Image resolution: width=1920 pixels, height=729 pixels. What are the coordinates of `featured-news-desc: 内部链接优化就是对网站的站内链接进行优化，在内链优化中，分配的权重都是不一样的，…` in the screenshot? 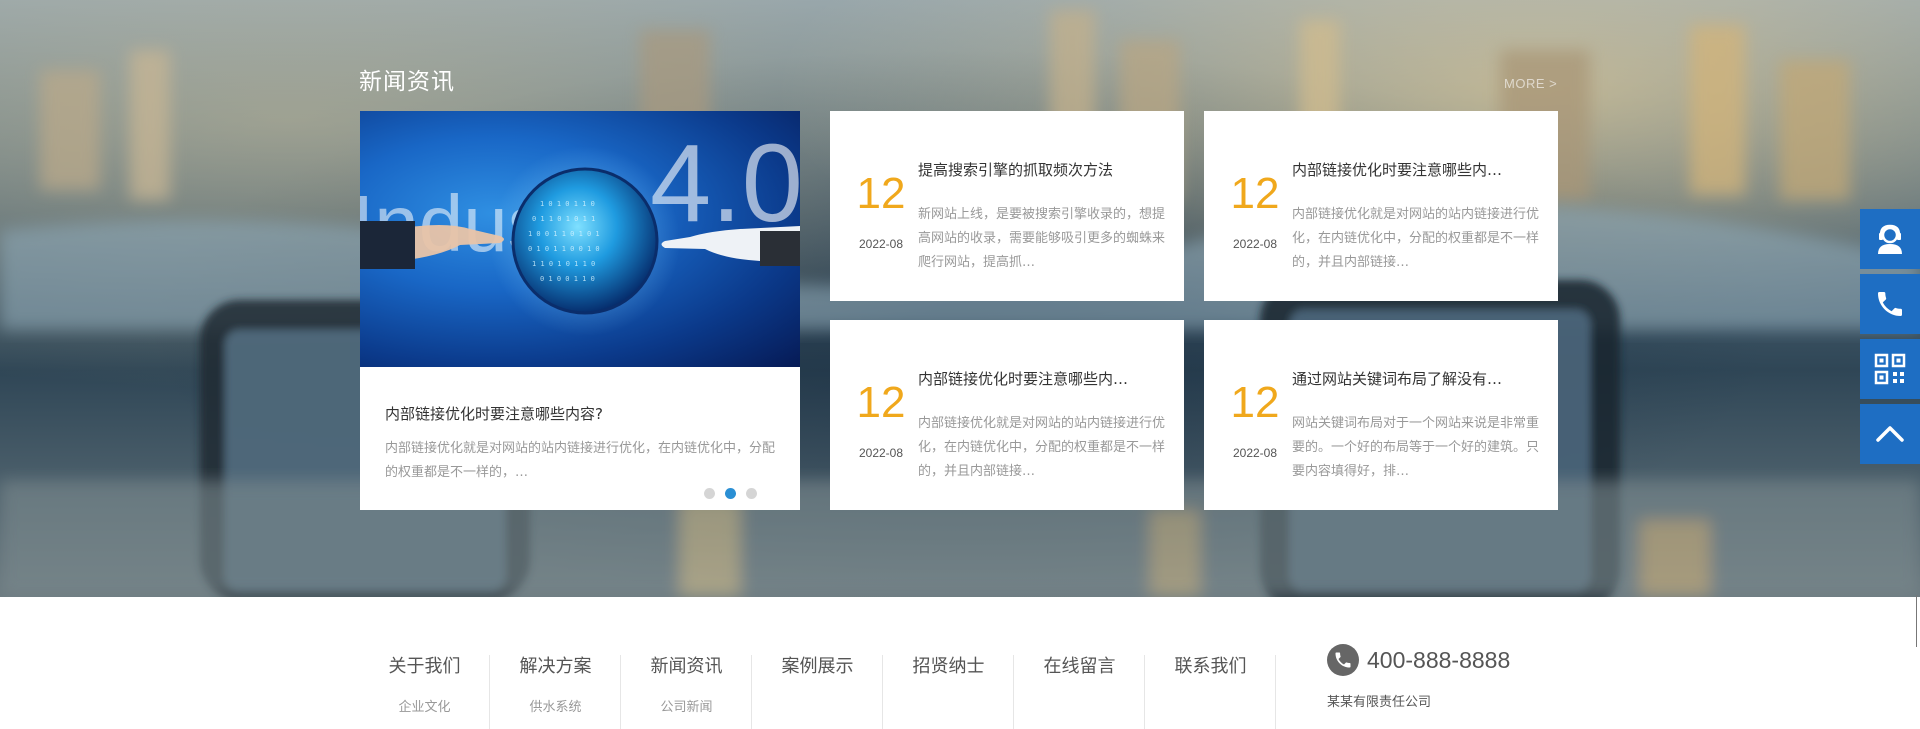 It's located at (580, 460).